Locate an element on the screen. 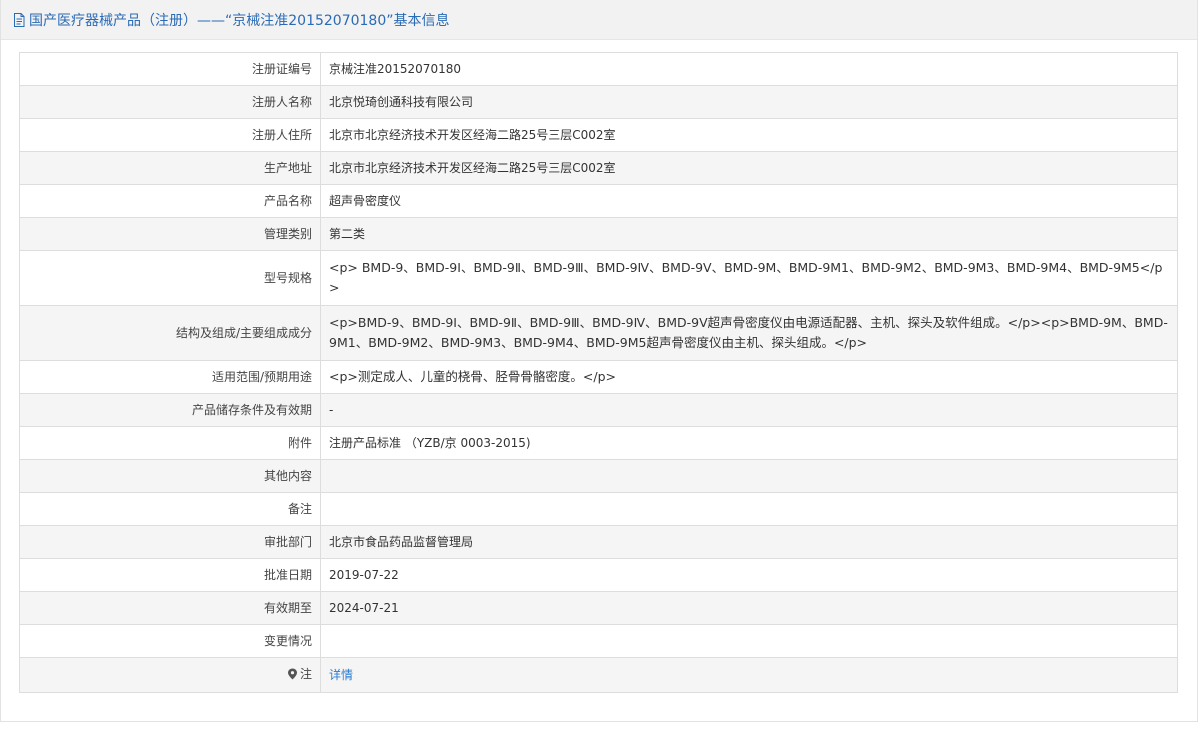 This screenshot has height=729, width=1200. row-label: 产品名称 is located at coordinates (170, 201).